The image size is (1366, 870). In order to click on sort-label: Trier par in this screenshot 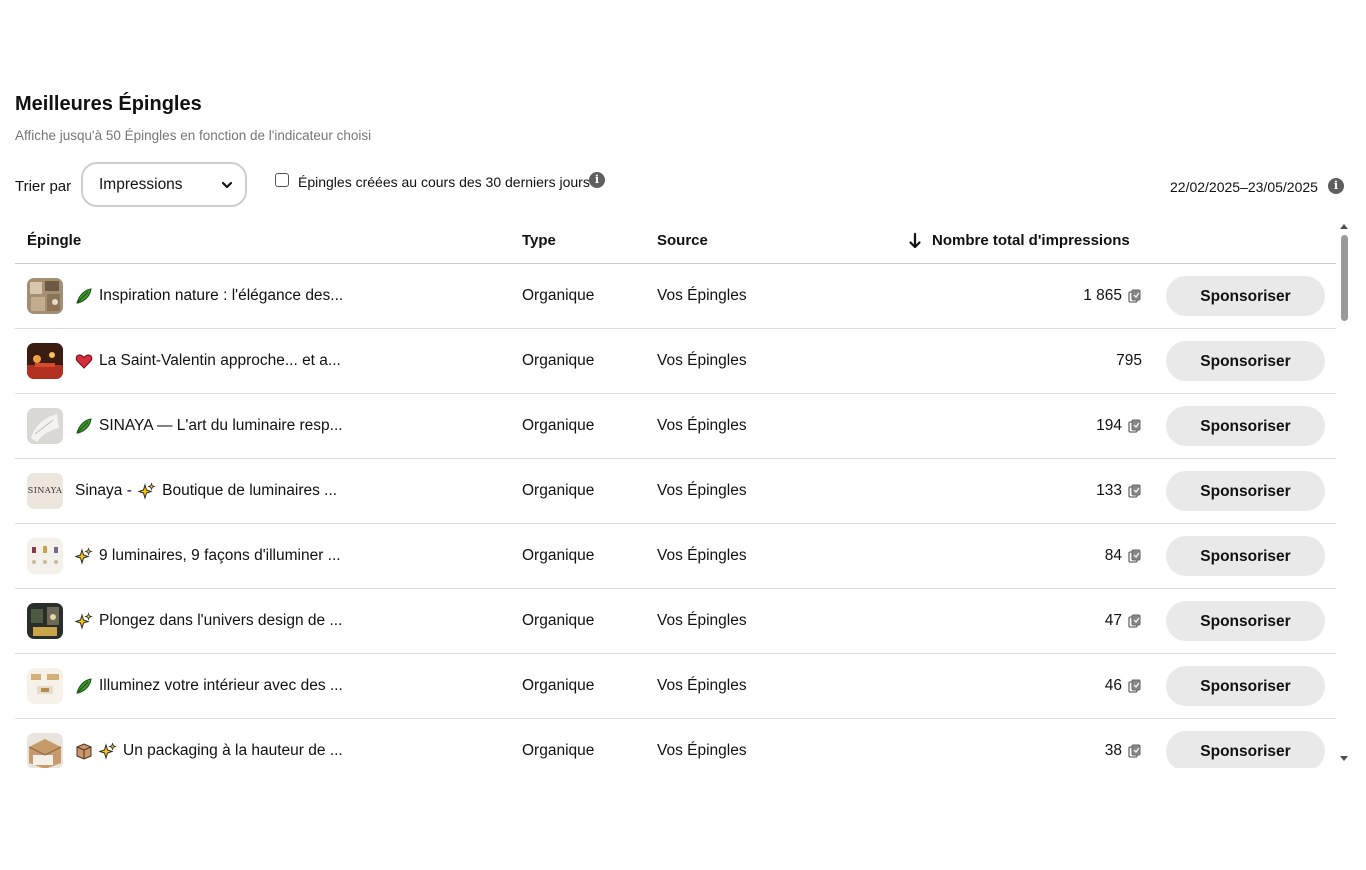, I will do `click(43, 186)`.